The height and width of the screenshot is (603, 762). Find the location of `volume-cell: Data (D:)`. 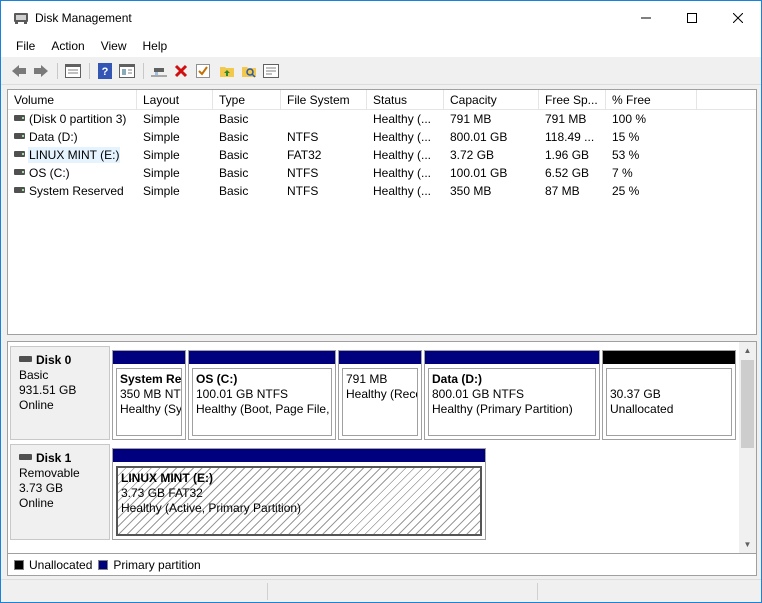

volume-cell: Data (D:) is located at coordinates (72, 137).